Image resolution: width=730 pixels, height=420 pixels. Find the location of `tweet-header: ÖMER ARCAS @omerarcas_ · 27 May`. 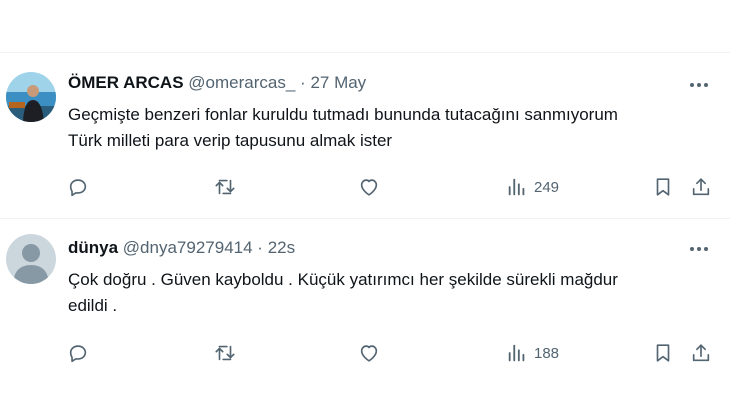

tweet-header: ÖMER ARCAS @omerarcas_ · 27 May is located at coordinates (217, 83).